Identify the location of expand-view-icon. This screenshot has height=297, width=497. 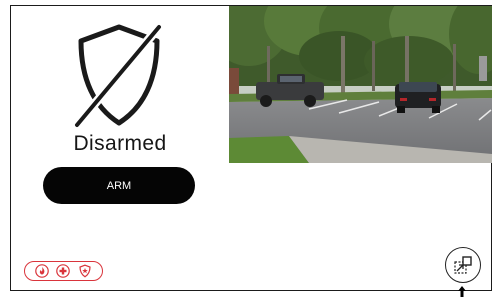
(463, 265).